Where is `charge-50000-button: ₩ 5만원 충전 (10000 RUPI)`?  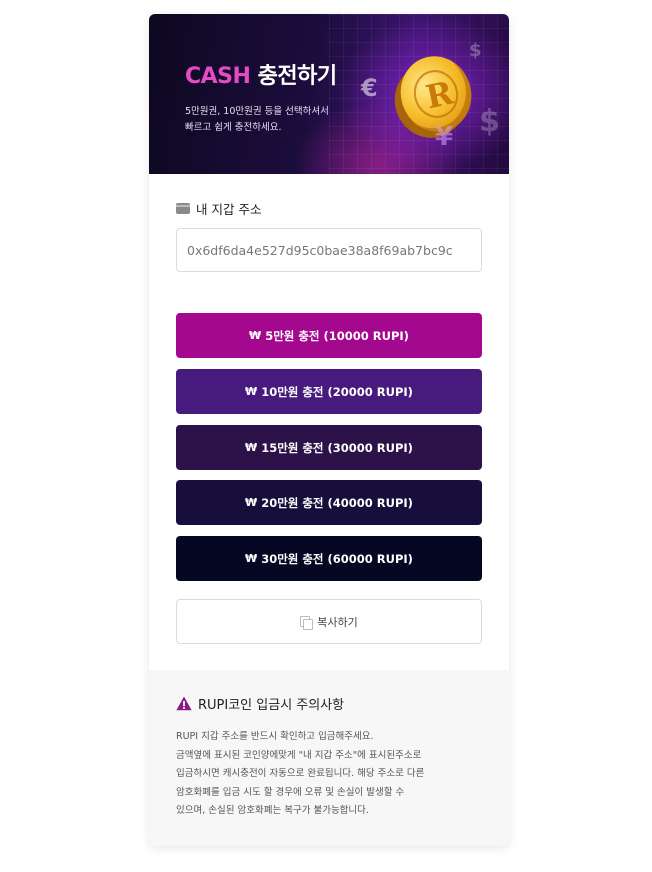 charge-50000-button: ₩ 5만원 충전 (10000 RUPI) is located at coordinates (329, 335).